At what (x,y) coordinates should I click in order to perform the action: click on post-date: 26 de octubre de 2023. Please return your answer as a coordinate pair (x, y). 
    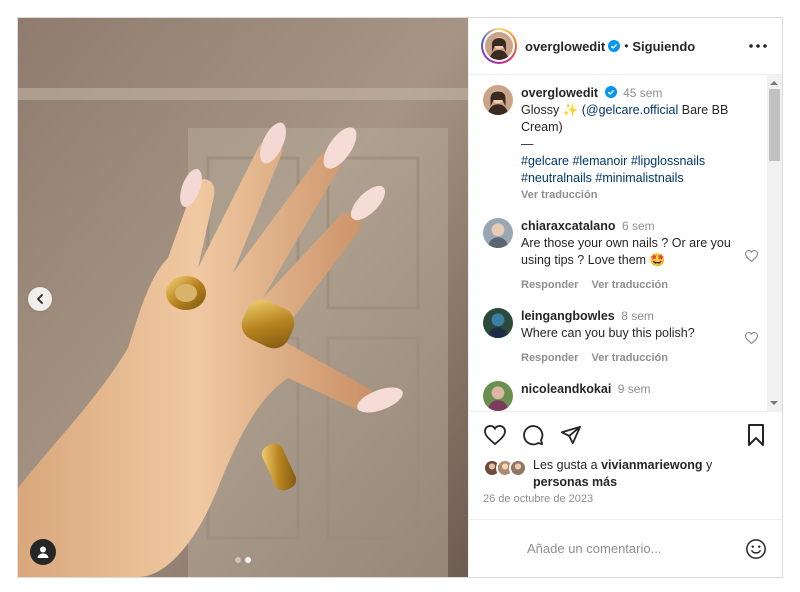
    Looking at the image, I should click on (625, 504).